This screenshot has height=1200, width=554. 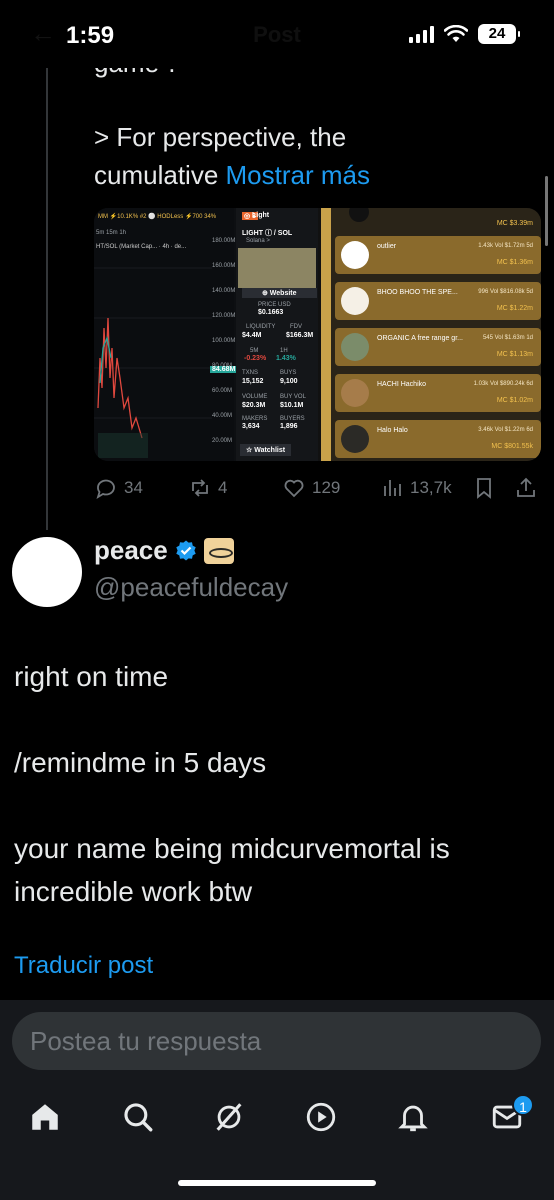 I want to click on coin-stats: 1.43k Vol $1.72m 5d, so click(x=505, y=246).